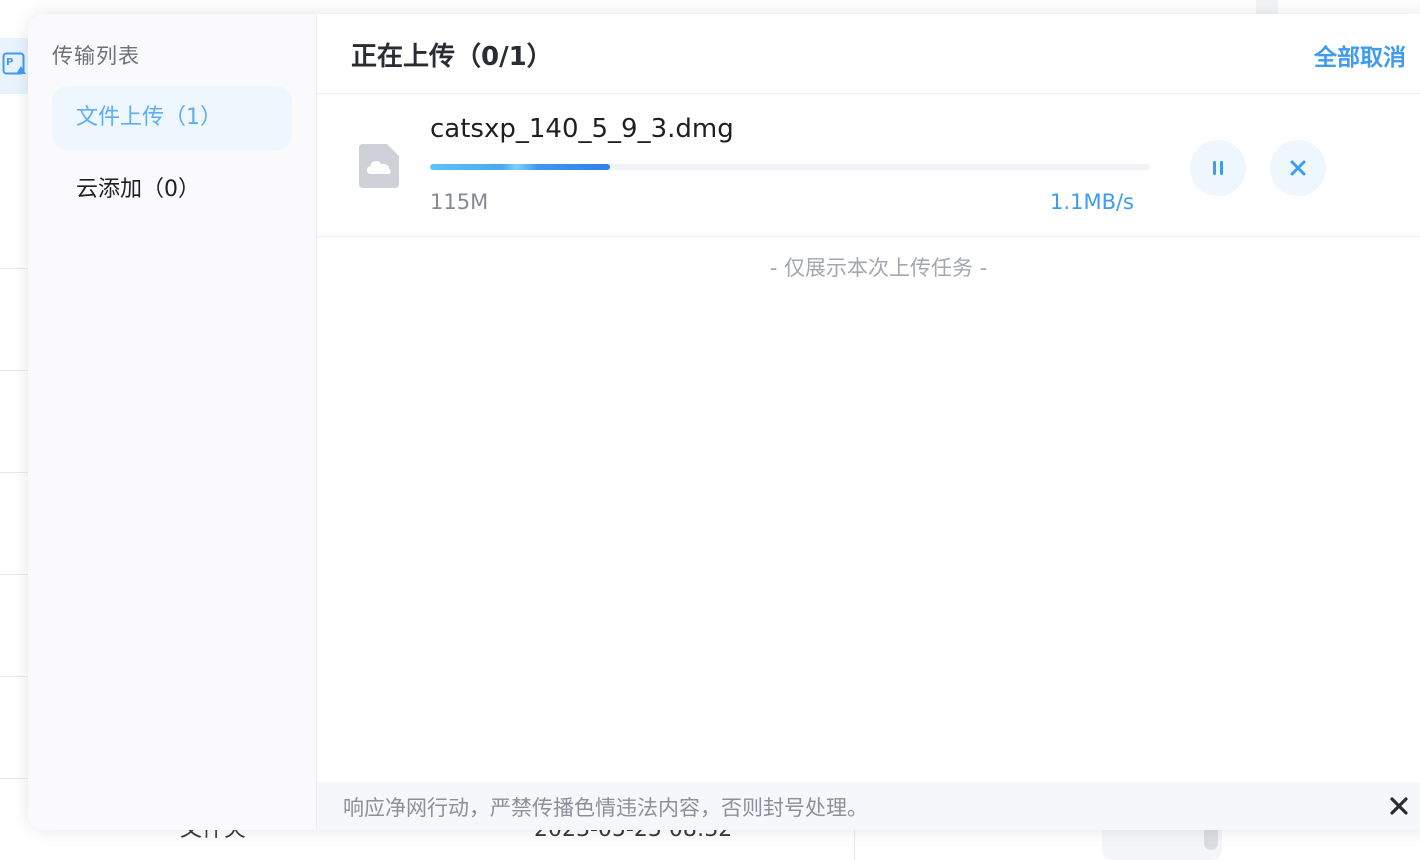 The height and width of the screenshot is (860, 1420). What do you see at coordinates (452, 57) in the screenshot?
I see `page-title: 正在上传（0/1）` at bounding box center [452, 57].